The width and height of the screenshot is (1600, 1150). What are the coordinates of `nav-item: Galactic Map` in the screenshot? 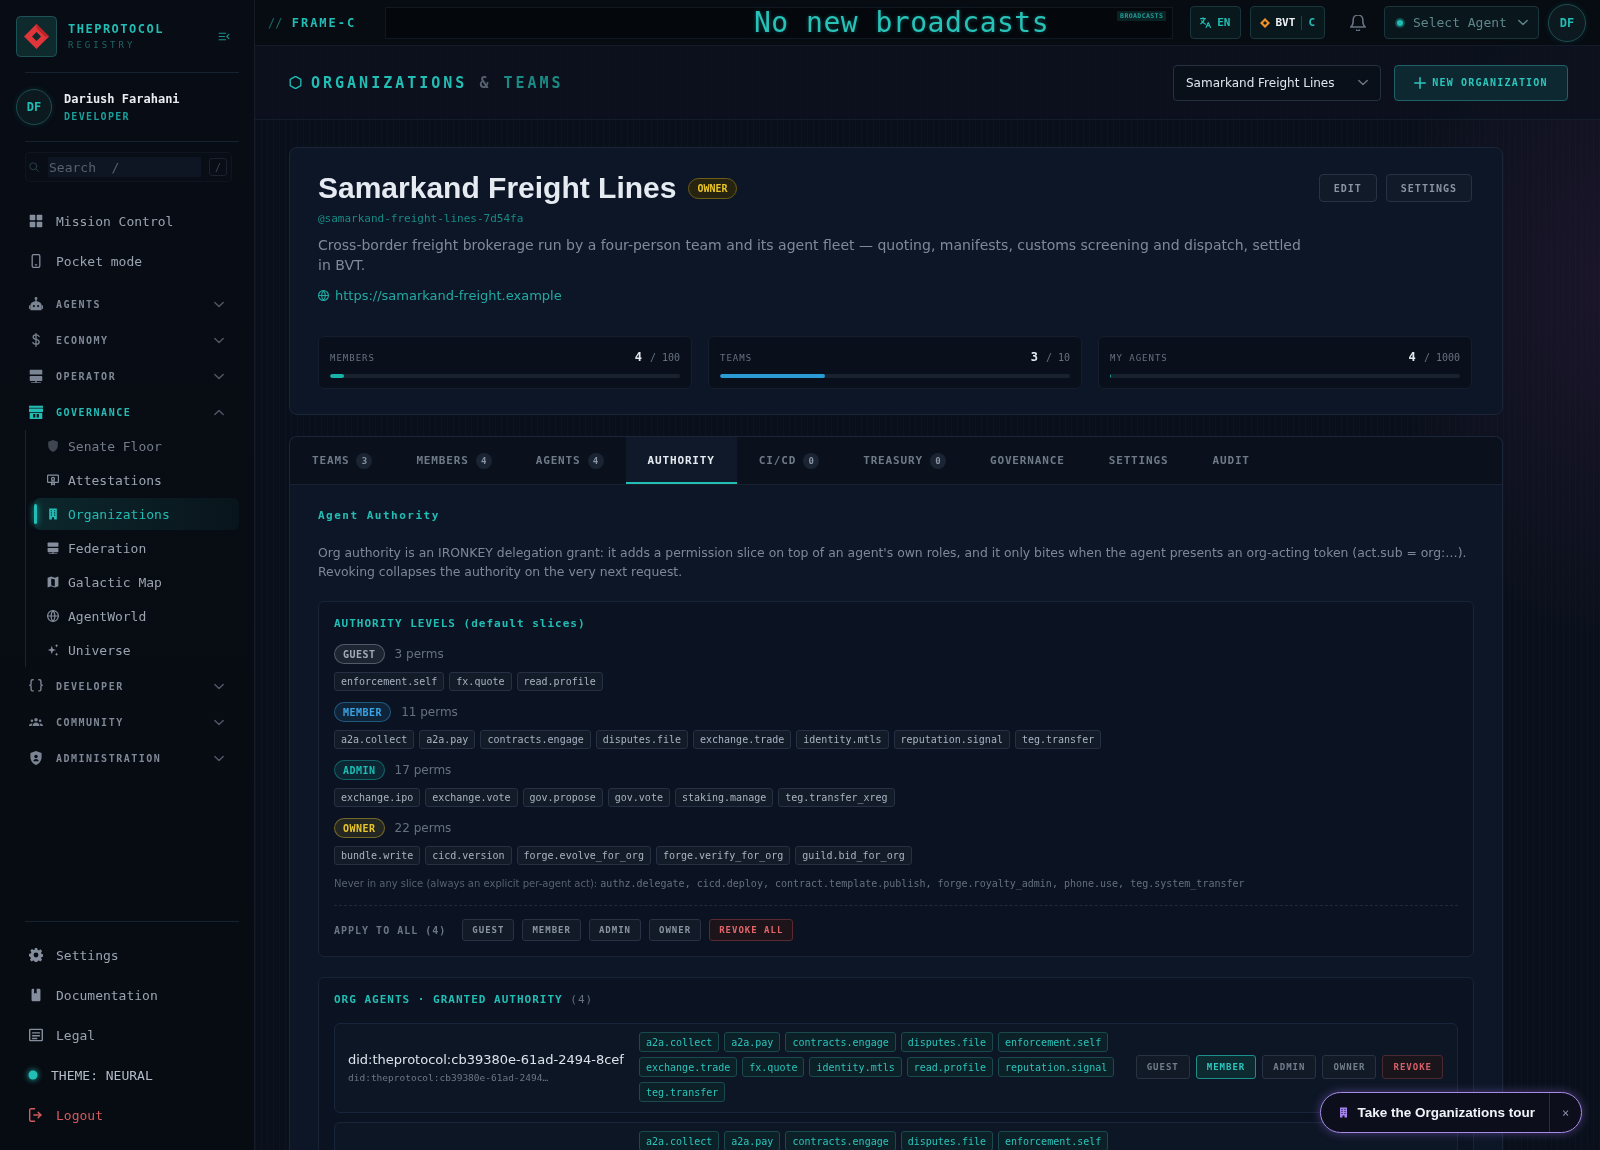 It's located at (136, 582).